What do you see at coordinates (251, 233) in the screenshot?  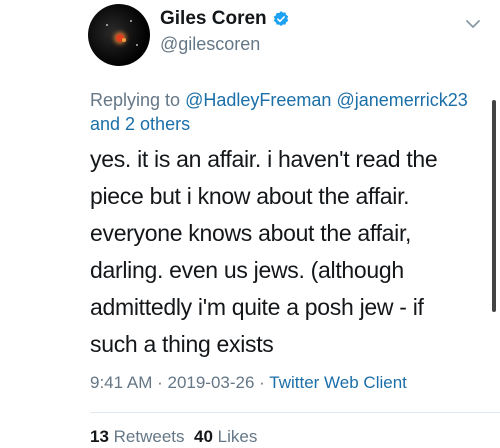 I see `tweet-text-line: everyone knows about the affair,` at bounding box center [251, 233].